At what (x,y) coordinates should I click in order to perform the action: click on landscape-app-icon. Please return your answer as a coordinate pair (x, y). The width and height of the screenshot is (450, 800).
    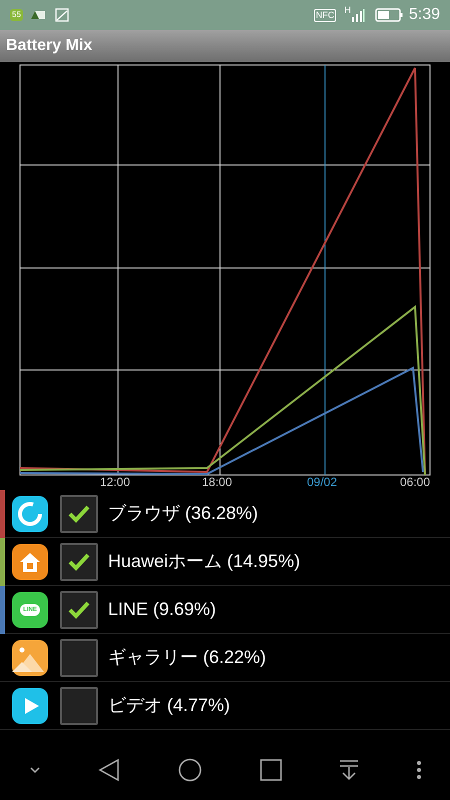
    Looking at the image, I should click on (30, 658).